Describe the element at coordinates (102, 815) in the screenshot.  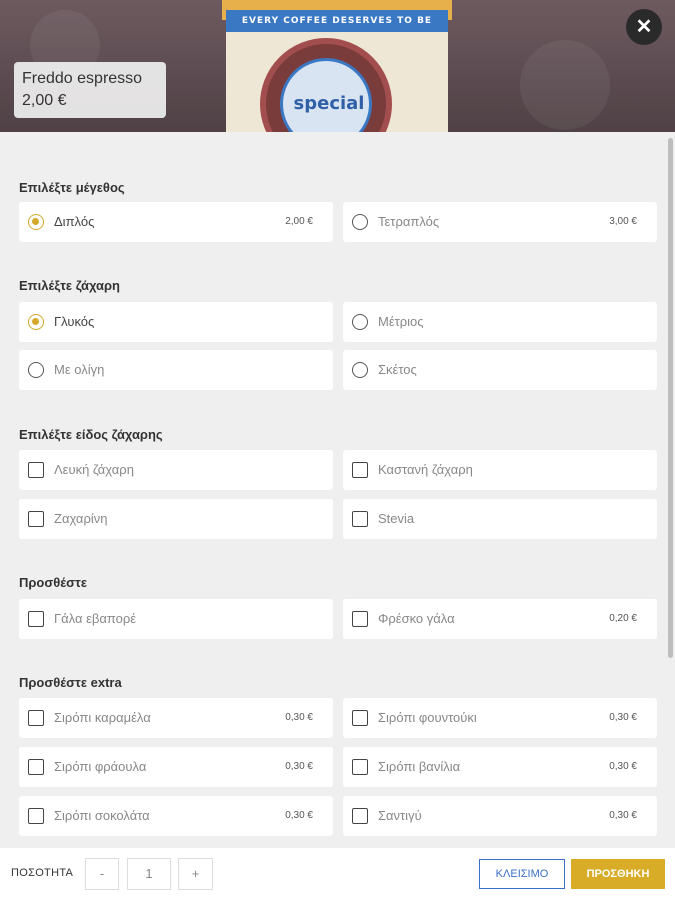
I see `option-label: Σιρόπι σοκολάτα` at that location.